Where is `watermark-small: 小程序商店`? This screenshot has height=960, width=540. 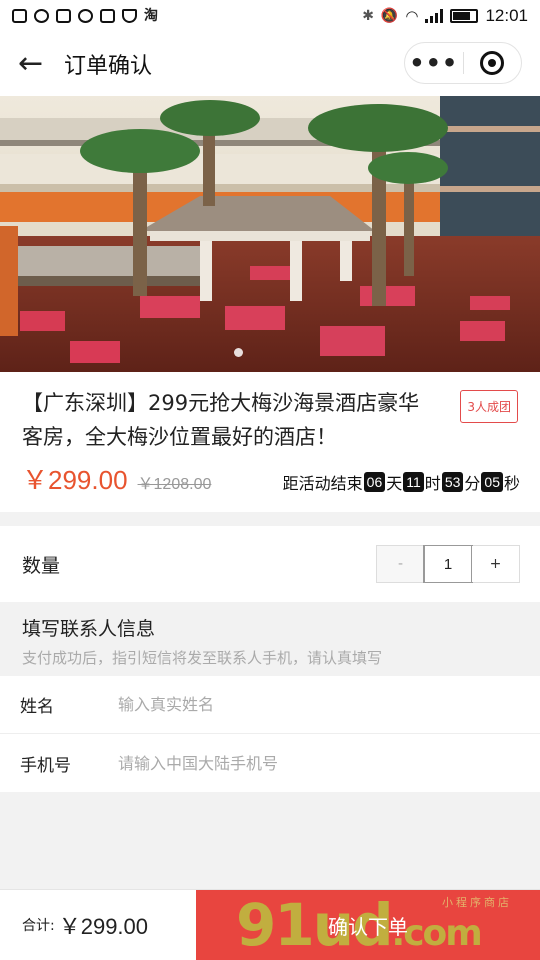
watermark-small: 小程序商店 is located at coordinates (477, 902).